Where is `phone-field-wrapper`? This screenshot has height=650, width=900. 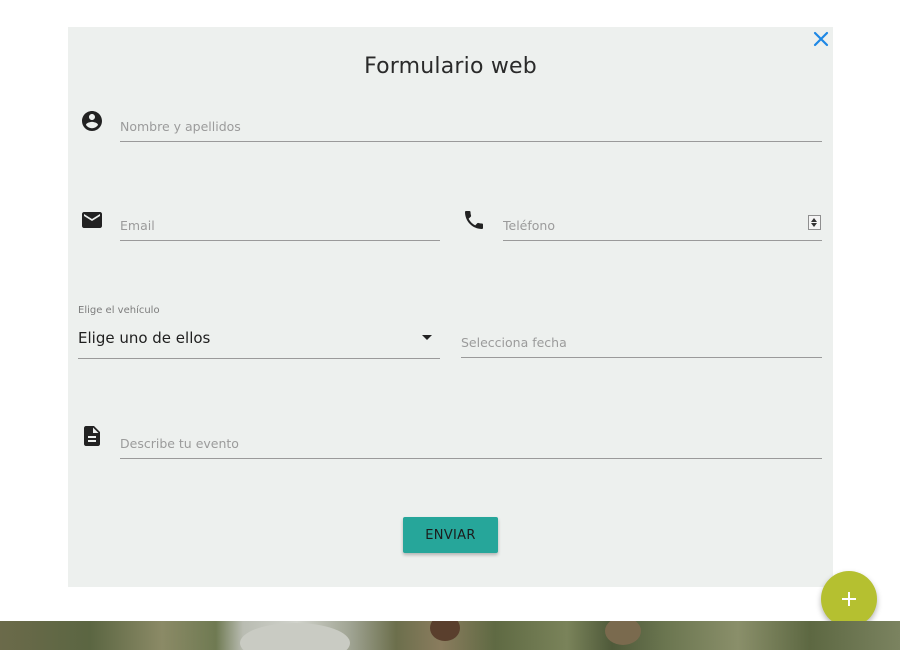 phone-field-wrapper is located at coordinates (662, 226).